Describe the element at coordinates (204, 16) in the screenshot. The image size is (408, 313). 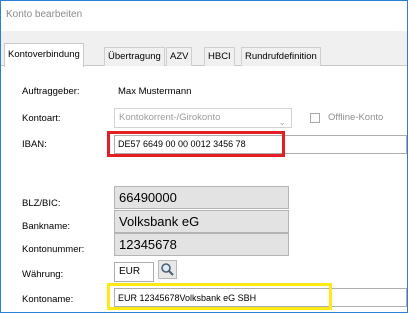
I see `title-bar: Konto bearbeiten` at that location.